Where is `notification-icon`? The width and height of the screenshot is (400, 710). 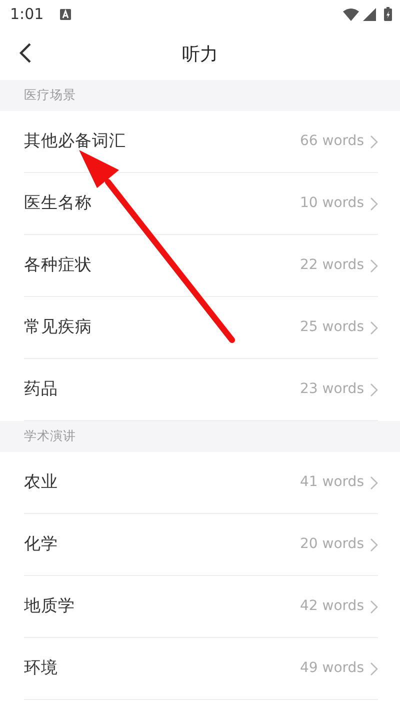
notification-icon is located at coordinates (65, 14).